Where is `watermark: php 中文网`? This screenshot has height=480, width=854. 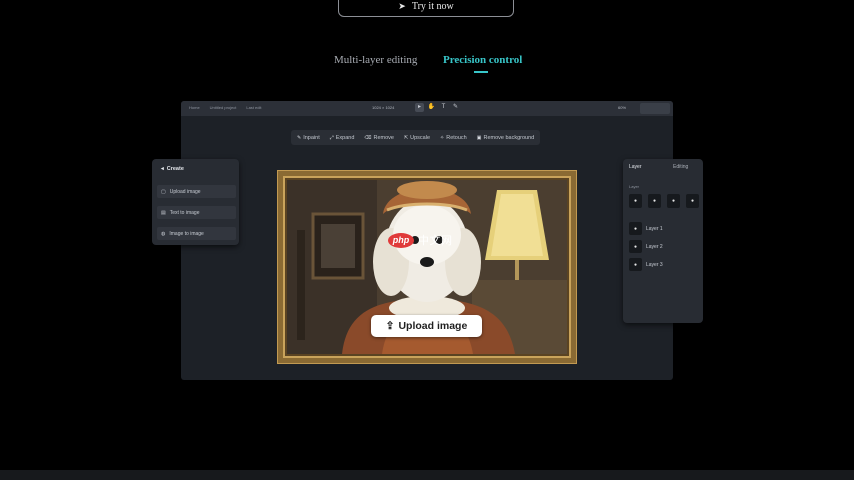 watermark: php 中文网 is located at coordinates (420, 240).